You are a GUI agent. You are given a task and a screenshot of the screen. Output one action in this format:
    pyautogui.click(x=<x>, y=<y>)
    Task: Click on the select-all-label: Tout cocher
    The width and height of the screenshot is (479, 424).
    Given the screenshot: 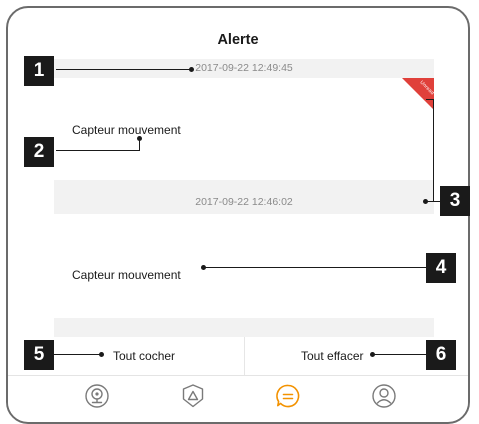 What is the action you would take?
    pyautogui.click(x=144, y=356)
    